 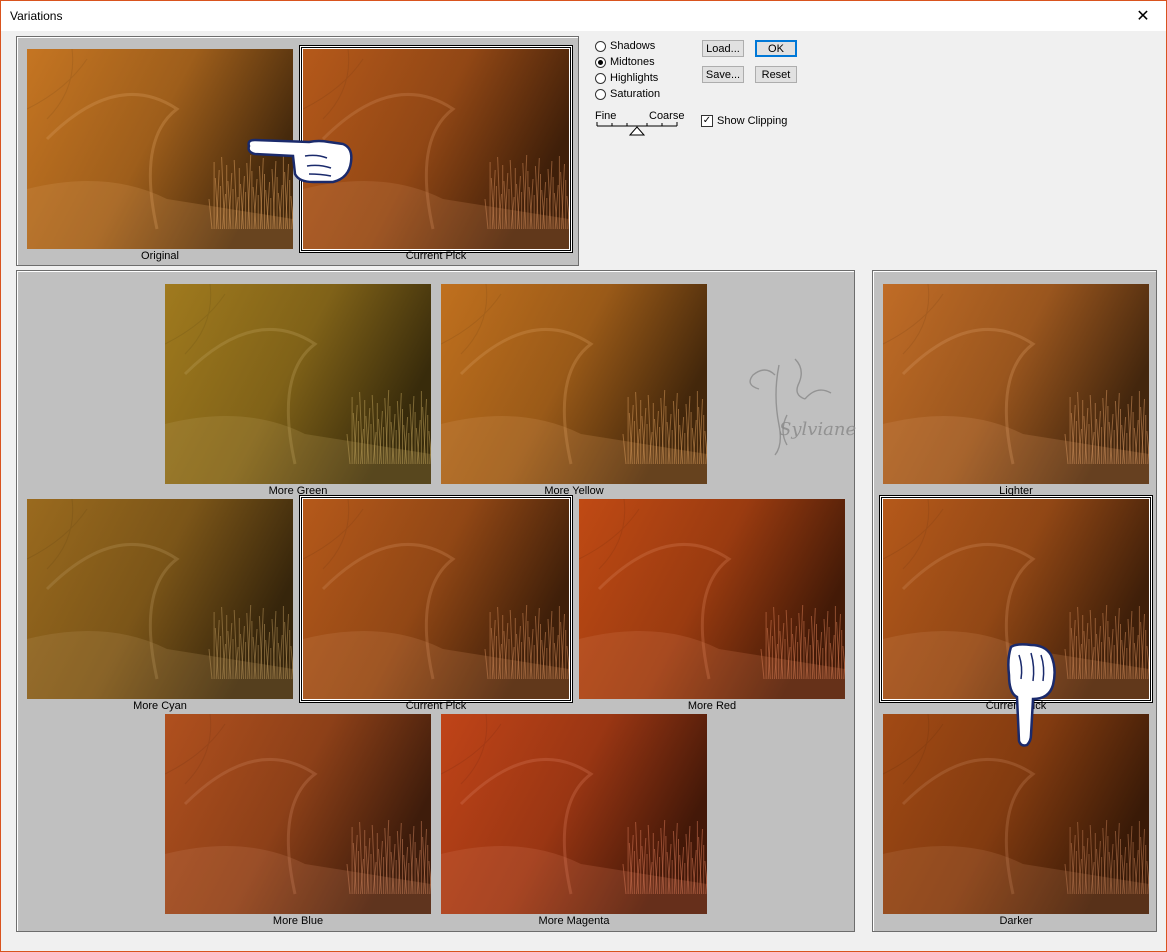 What do you see at coordinates (436, 706) in the screenshot?
I see `color-current-pick-label: Current Pick` at bounding box center [436, 706].